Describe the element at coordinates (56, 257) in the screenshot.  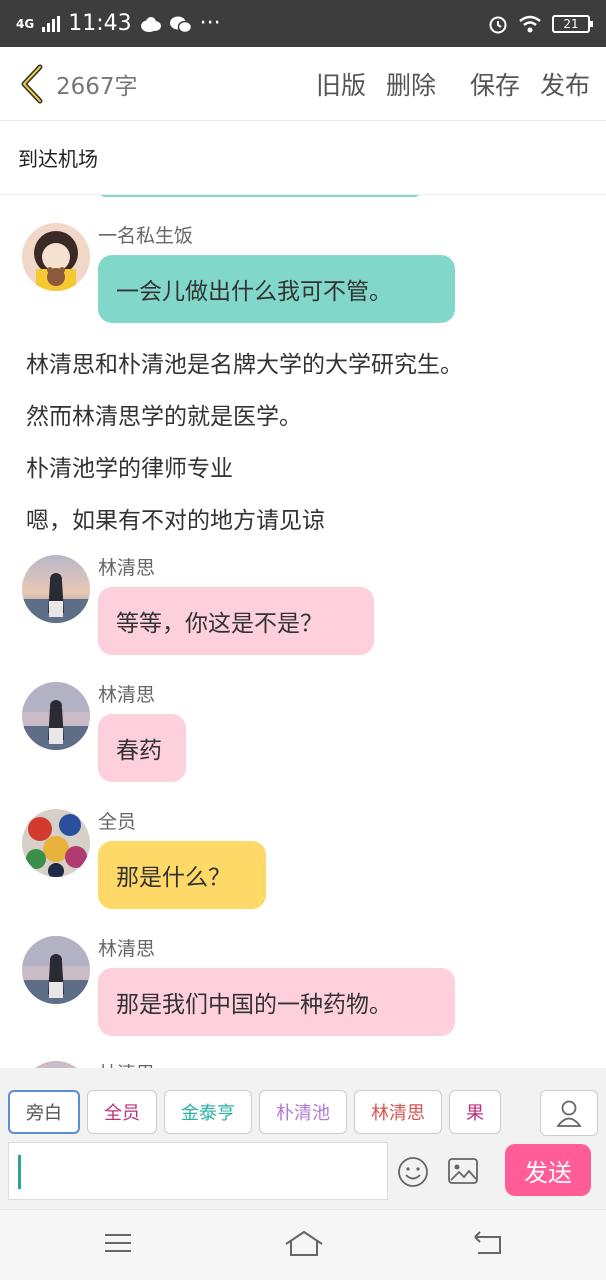
I see `girl-with-bear-avatar` at that location.